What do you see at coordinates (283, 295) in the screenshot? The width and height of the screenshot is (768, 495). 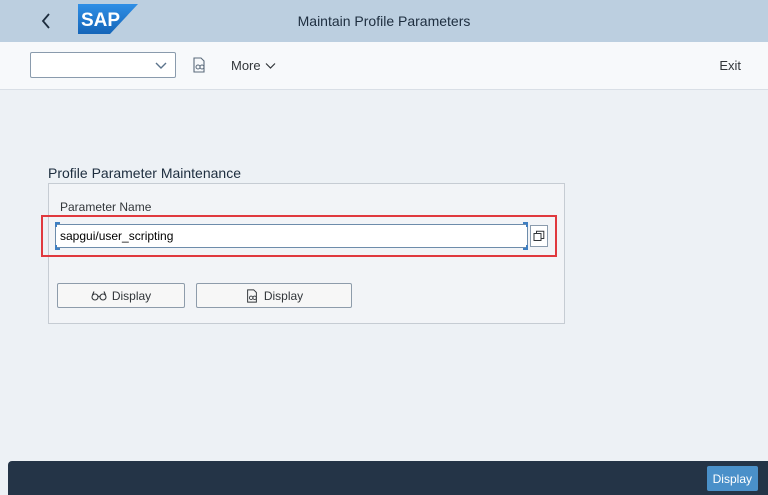 I see `display-object-button-label: Display` at bounding box center [283, 295].